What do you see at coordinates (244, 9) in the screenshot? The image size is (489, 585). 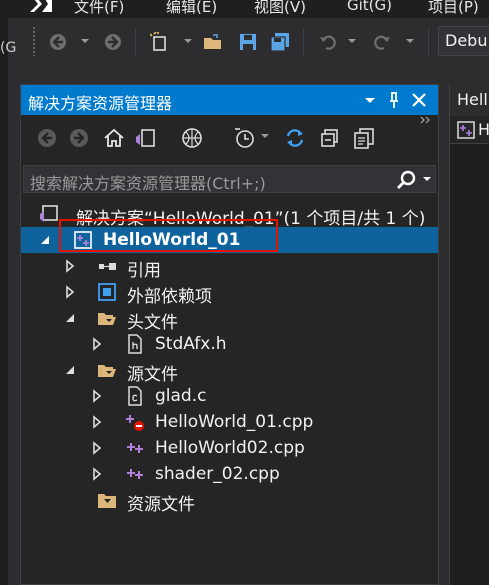 I see `menu-bar: 文件(F) 编辑(E) 视图(V) Git(G) 项目(P)` at bounding box center [244, 9].